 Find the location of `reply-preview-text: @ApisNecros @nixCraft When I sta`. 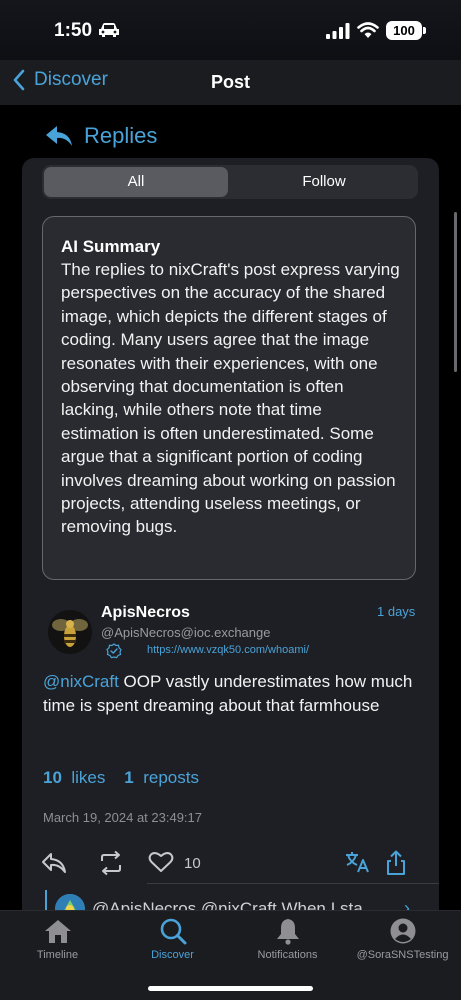

reply-preview-text: @ApisNecros @nixCraft When I sta is located at coordinates (237, 904).